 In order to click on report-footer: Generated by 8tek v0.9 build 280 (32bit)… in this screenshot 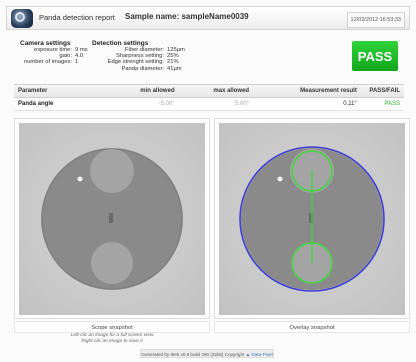, I will do `click(207, 353)`.